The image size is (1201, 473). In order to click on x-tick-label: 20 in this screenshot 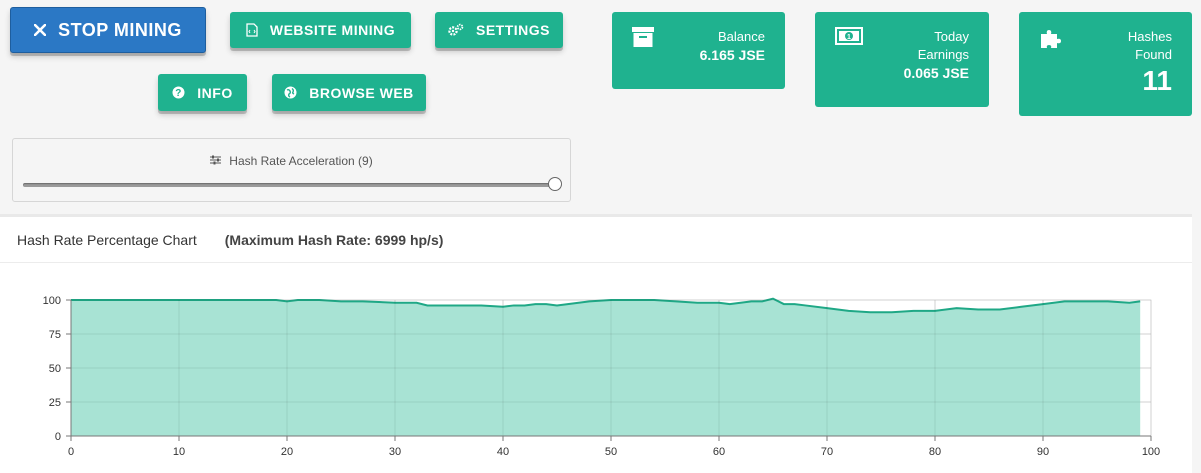, I will do `click(287, 452)`.